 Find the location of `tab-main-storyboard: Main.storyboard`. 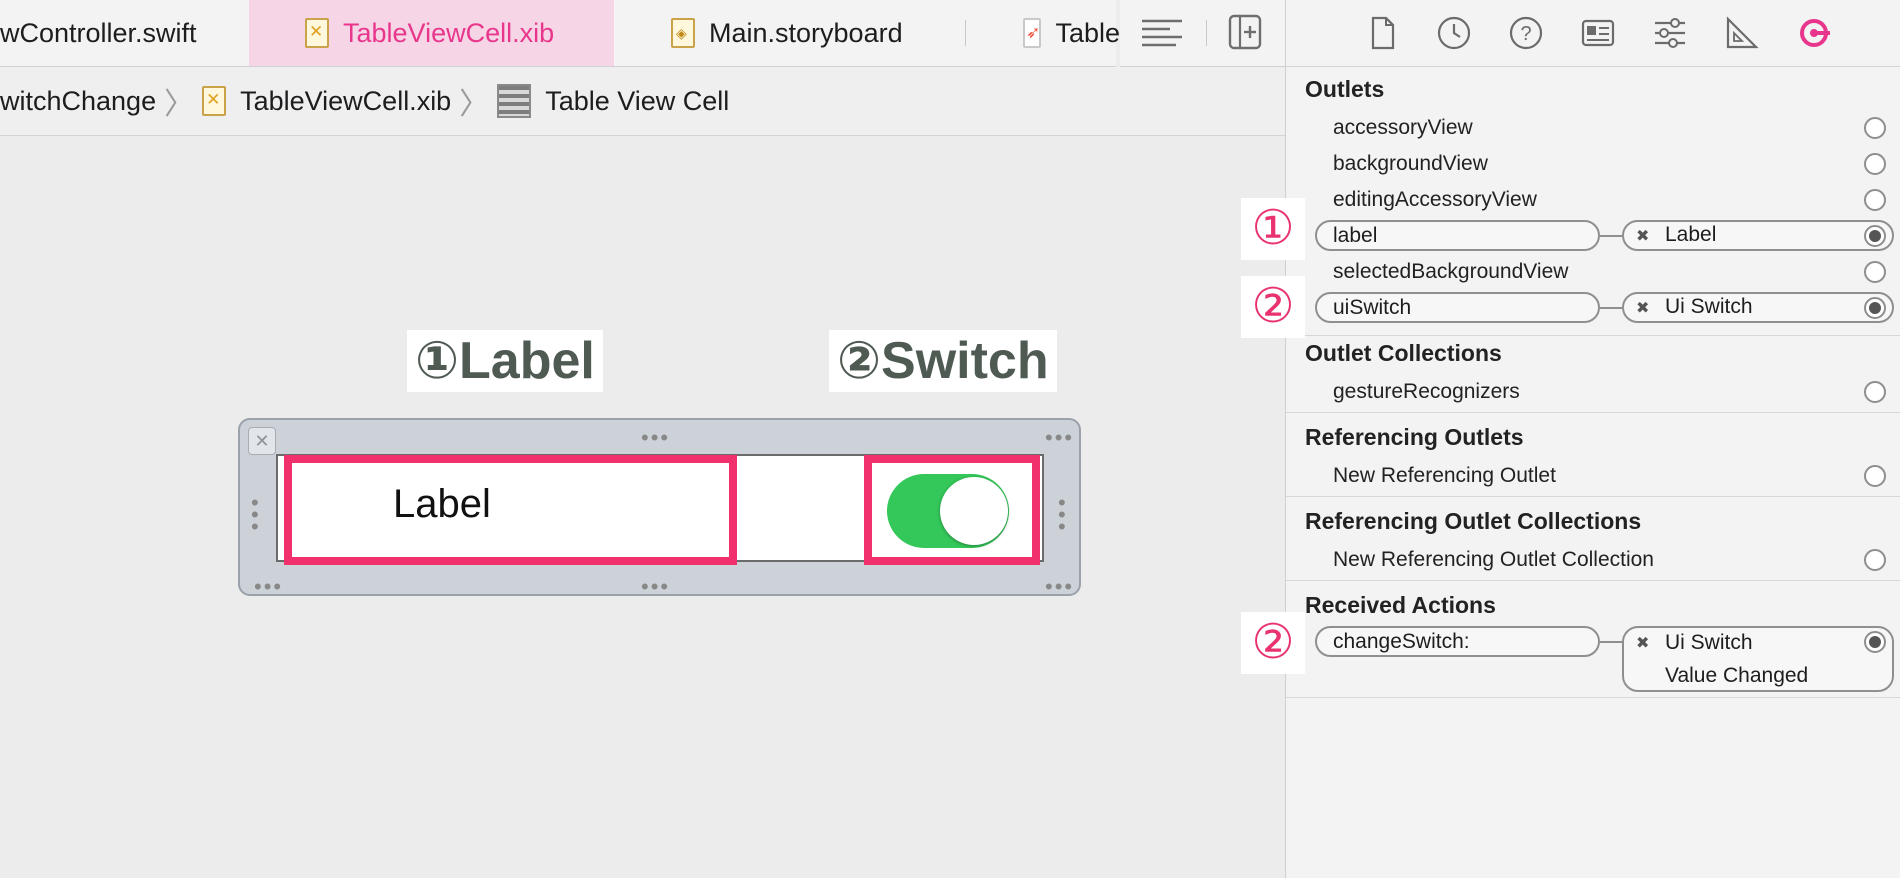

tab-main-storyboard: Main.storyboard is located at coordinates (821, 33).